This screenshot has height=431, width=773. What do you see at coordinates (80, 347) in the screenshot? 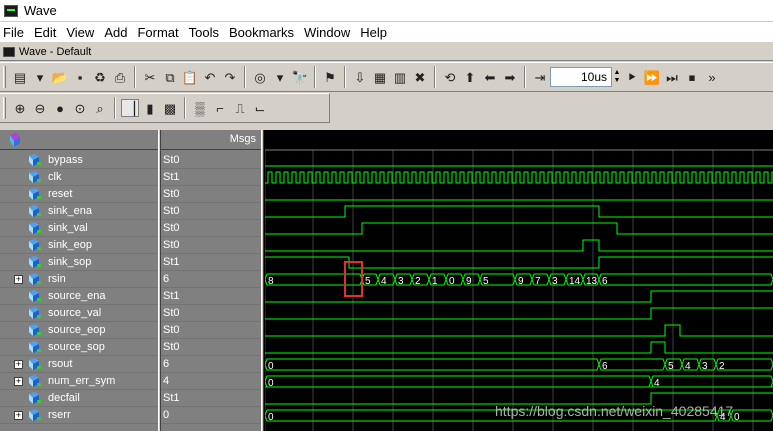
I see `signal-row-source_sop: source_sop` at bounding box center [80, 347].